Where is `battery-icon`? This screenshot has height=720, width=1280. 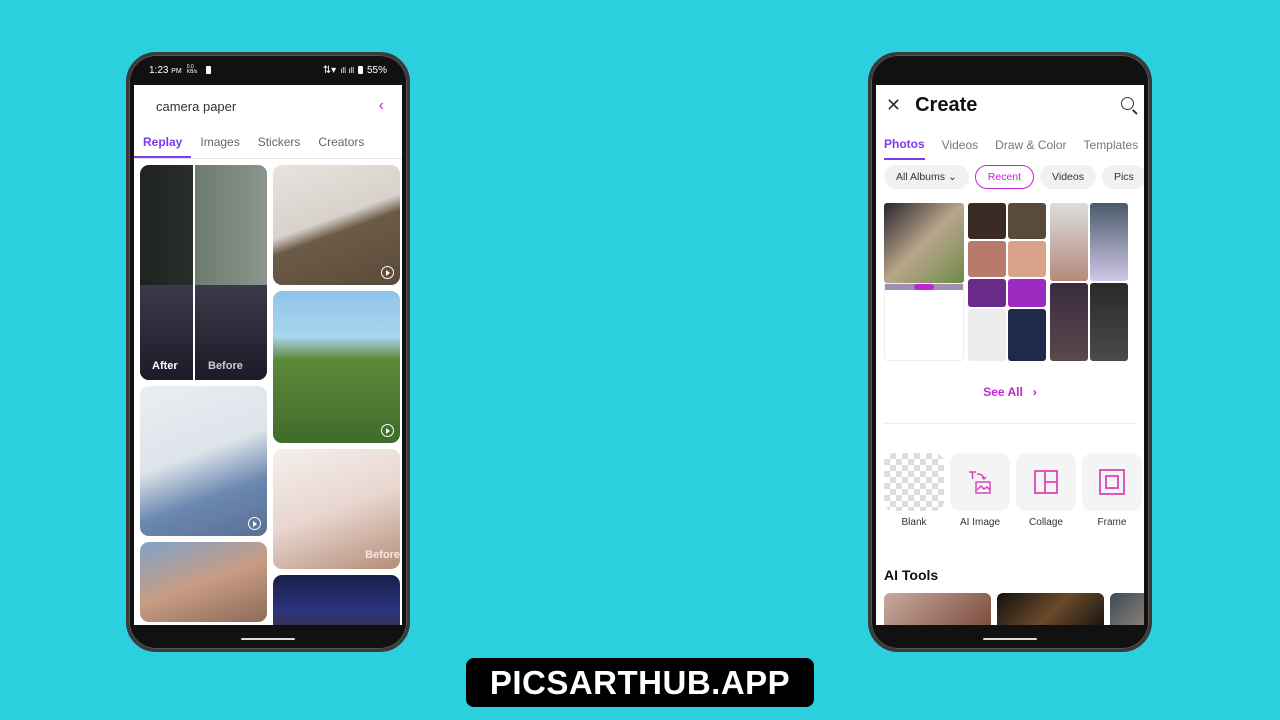 battery-icon is located at coordinates (360, 70).